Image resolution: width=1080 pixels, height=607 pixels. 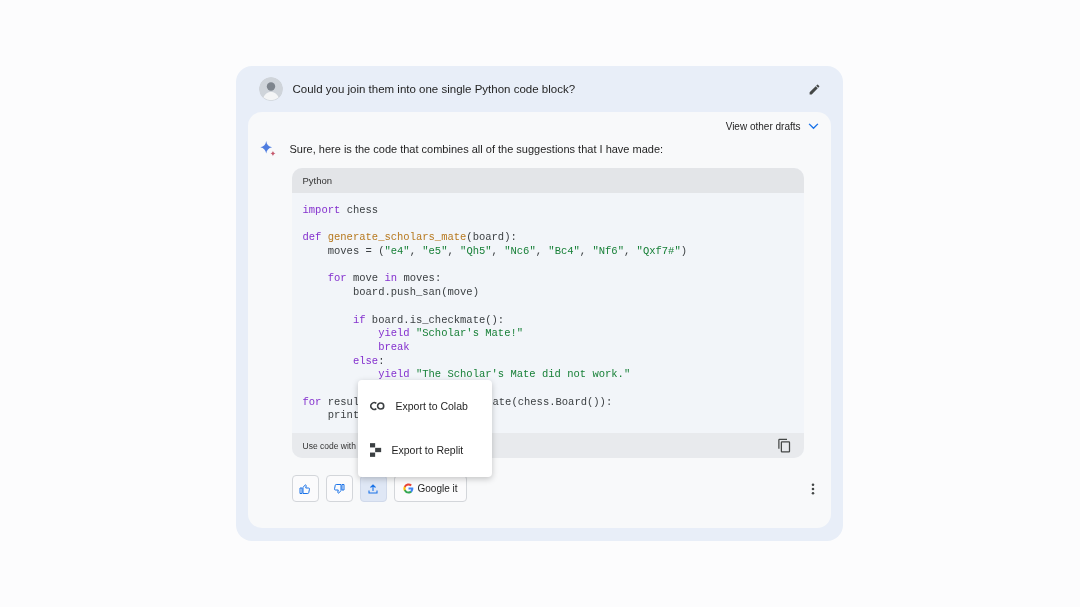 What do you see at coordinates (317, 180) in the screenshot?
I see `code-language-label: Python` at bounding box center [317, 180].